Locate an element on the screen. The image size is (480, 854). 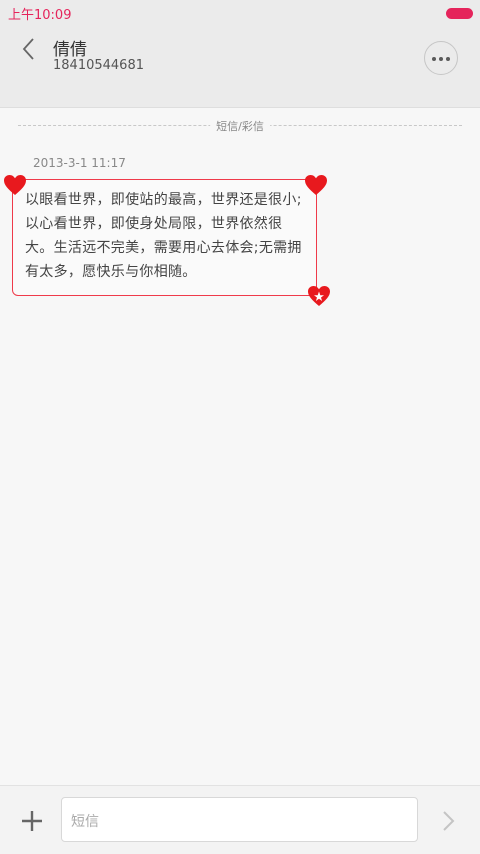
send-button is located at coordinates (449, 821).